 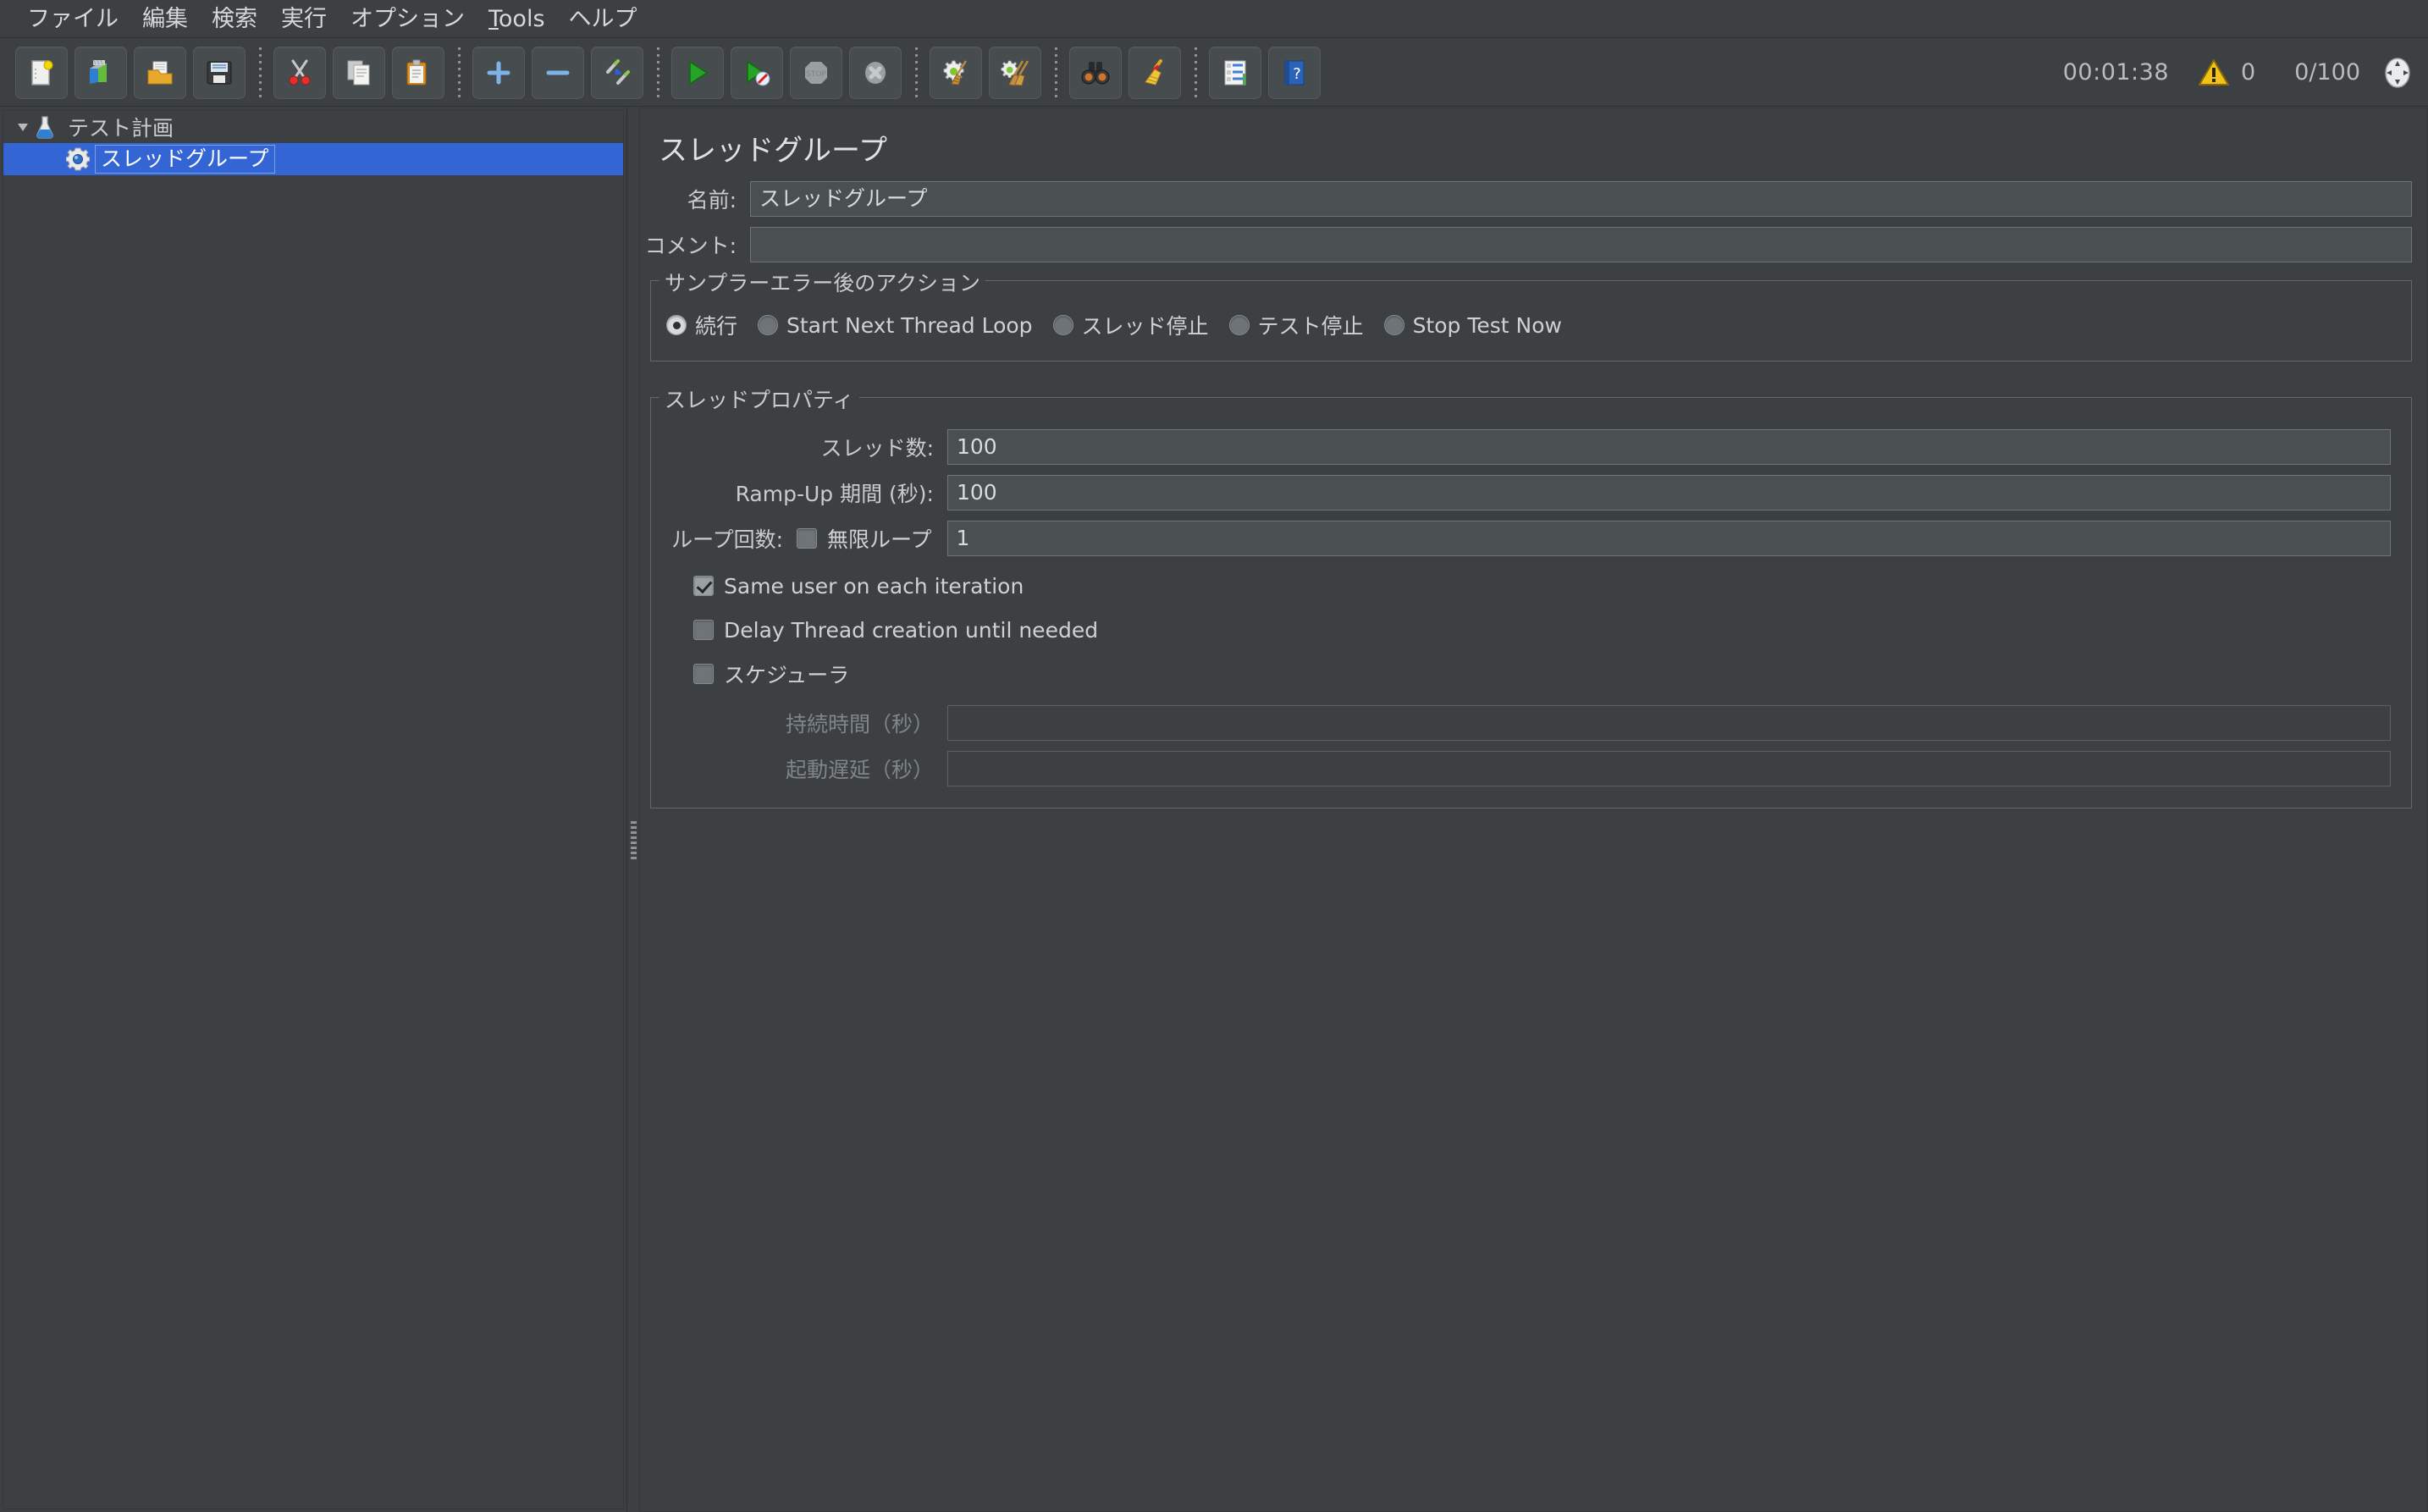 I want to click on menu-item-5: Tools, so click(x=517, y=19).